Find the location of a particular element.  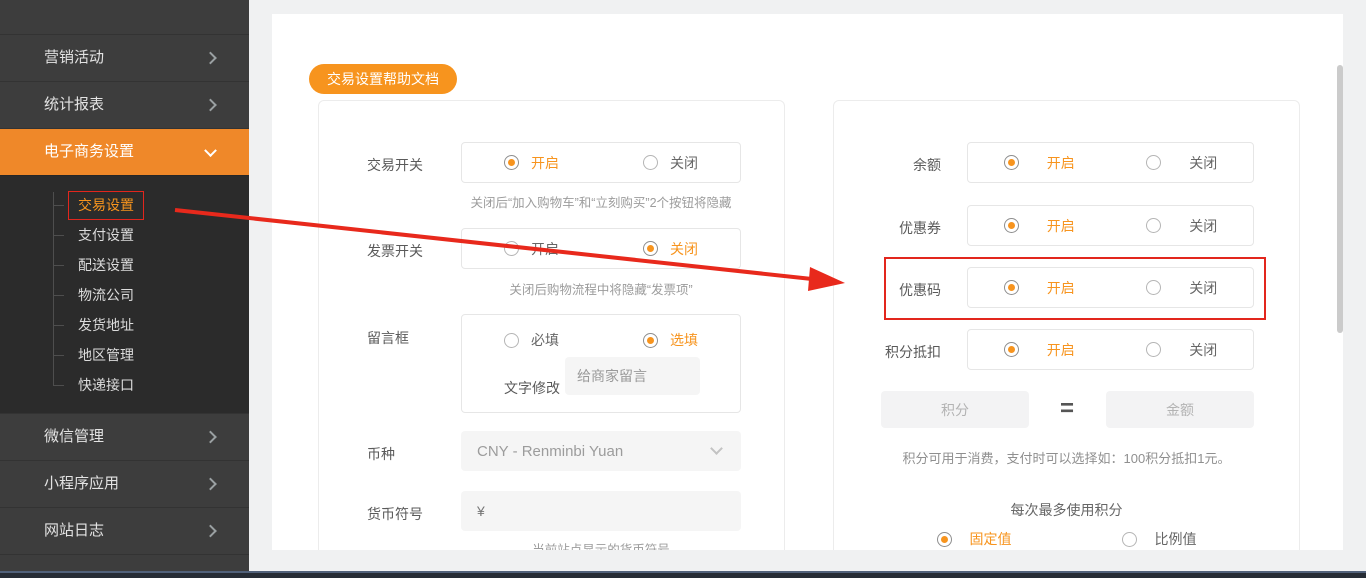

sidebar-item-miniprogram: 小程序应用 is located at coordinates (124, 483).